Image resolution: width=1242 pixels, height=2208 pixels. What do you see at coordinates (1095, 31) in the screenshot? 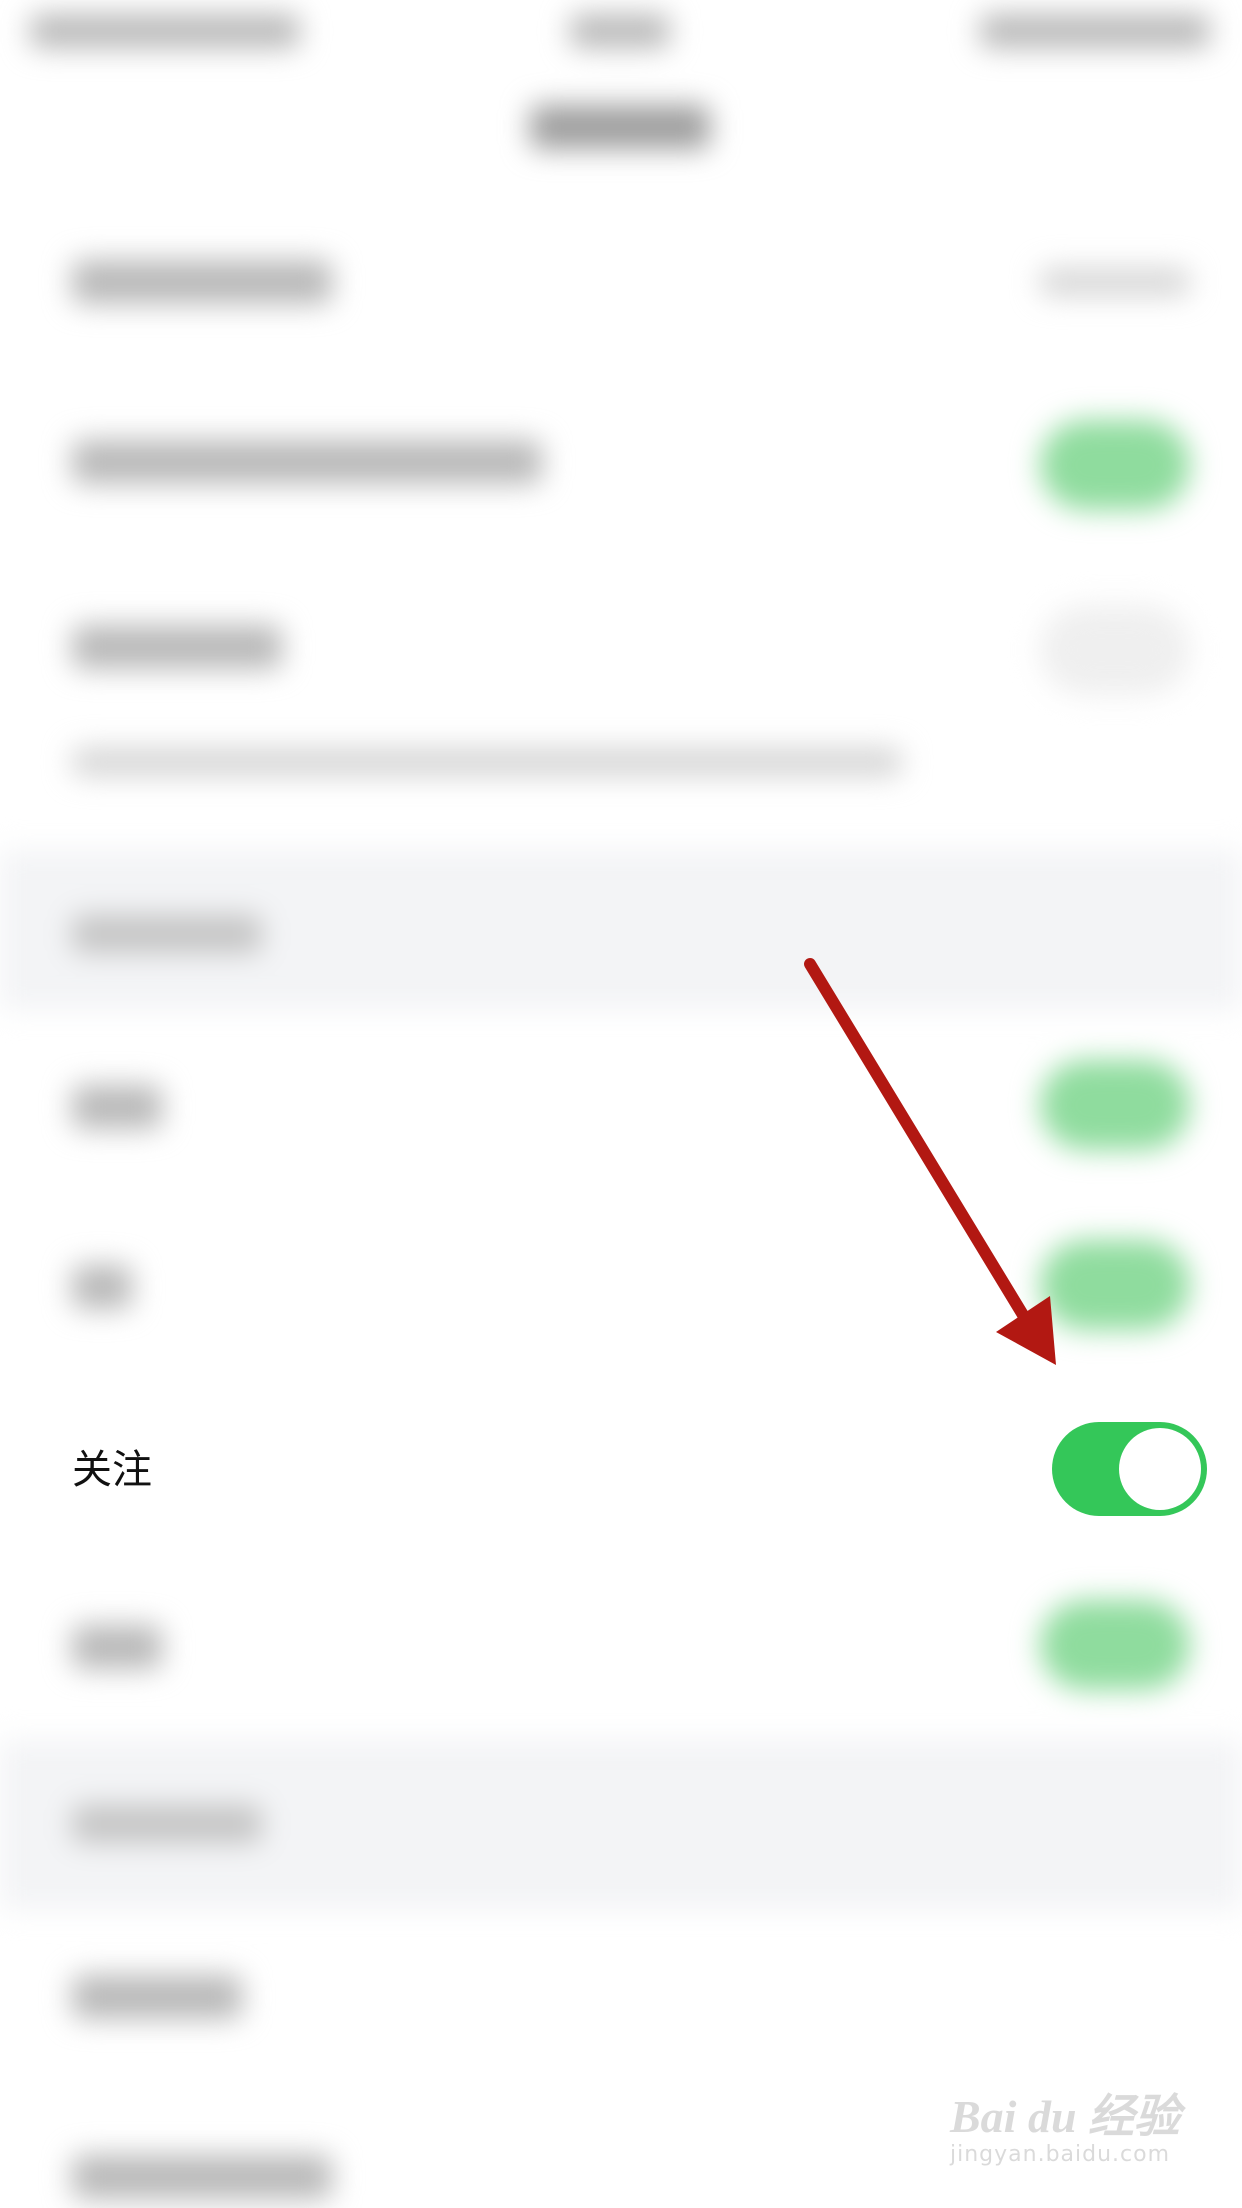
I see `status-bar-right` at bounding box center [1095, 31].